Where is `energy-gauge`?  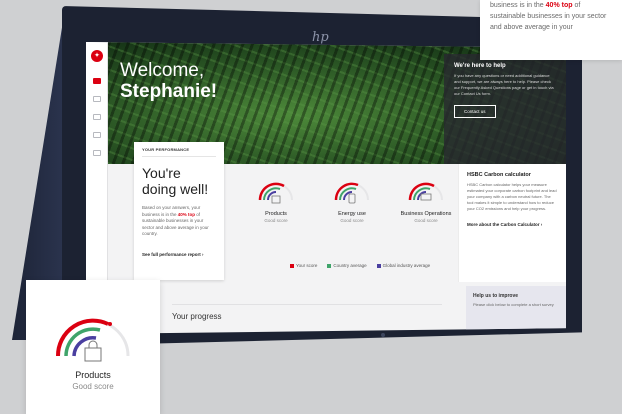 energy-gauge is located at coordinates (351, 193).